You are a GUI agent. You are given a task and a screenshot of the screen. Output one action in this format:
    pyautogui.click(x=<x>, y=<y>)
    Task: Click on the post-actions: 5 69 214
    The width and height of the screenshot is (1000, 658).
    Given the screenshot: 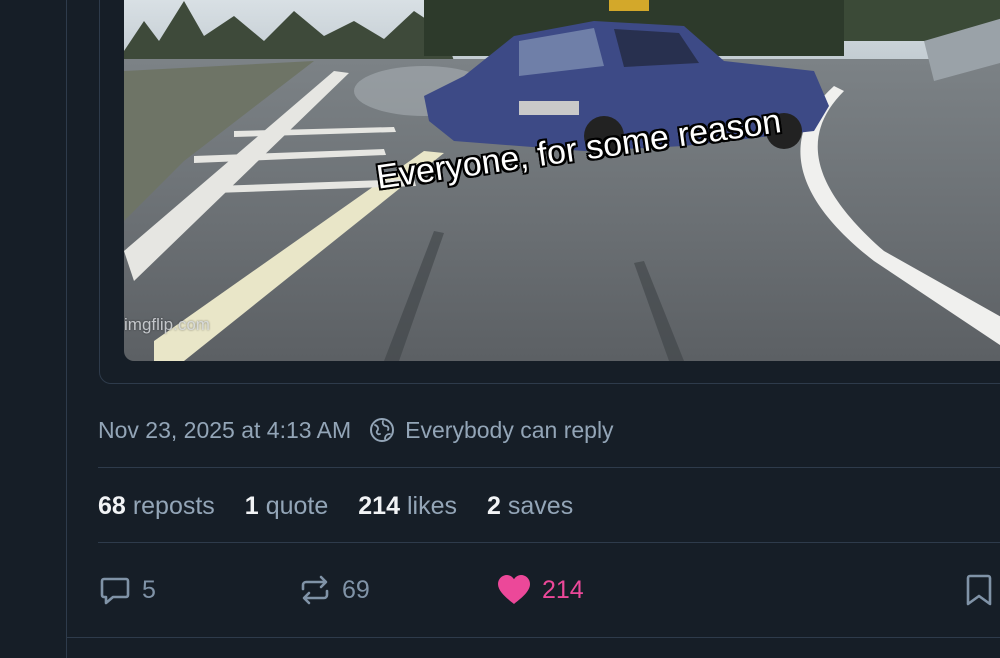 What is the action you would take?
    pyautogui.click(x=549, y=590)
    